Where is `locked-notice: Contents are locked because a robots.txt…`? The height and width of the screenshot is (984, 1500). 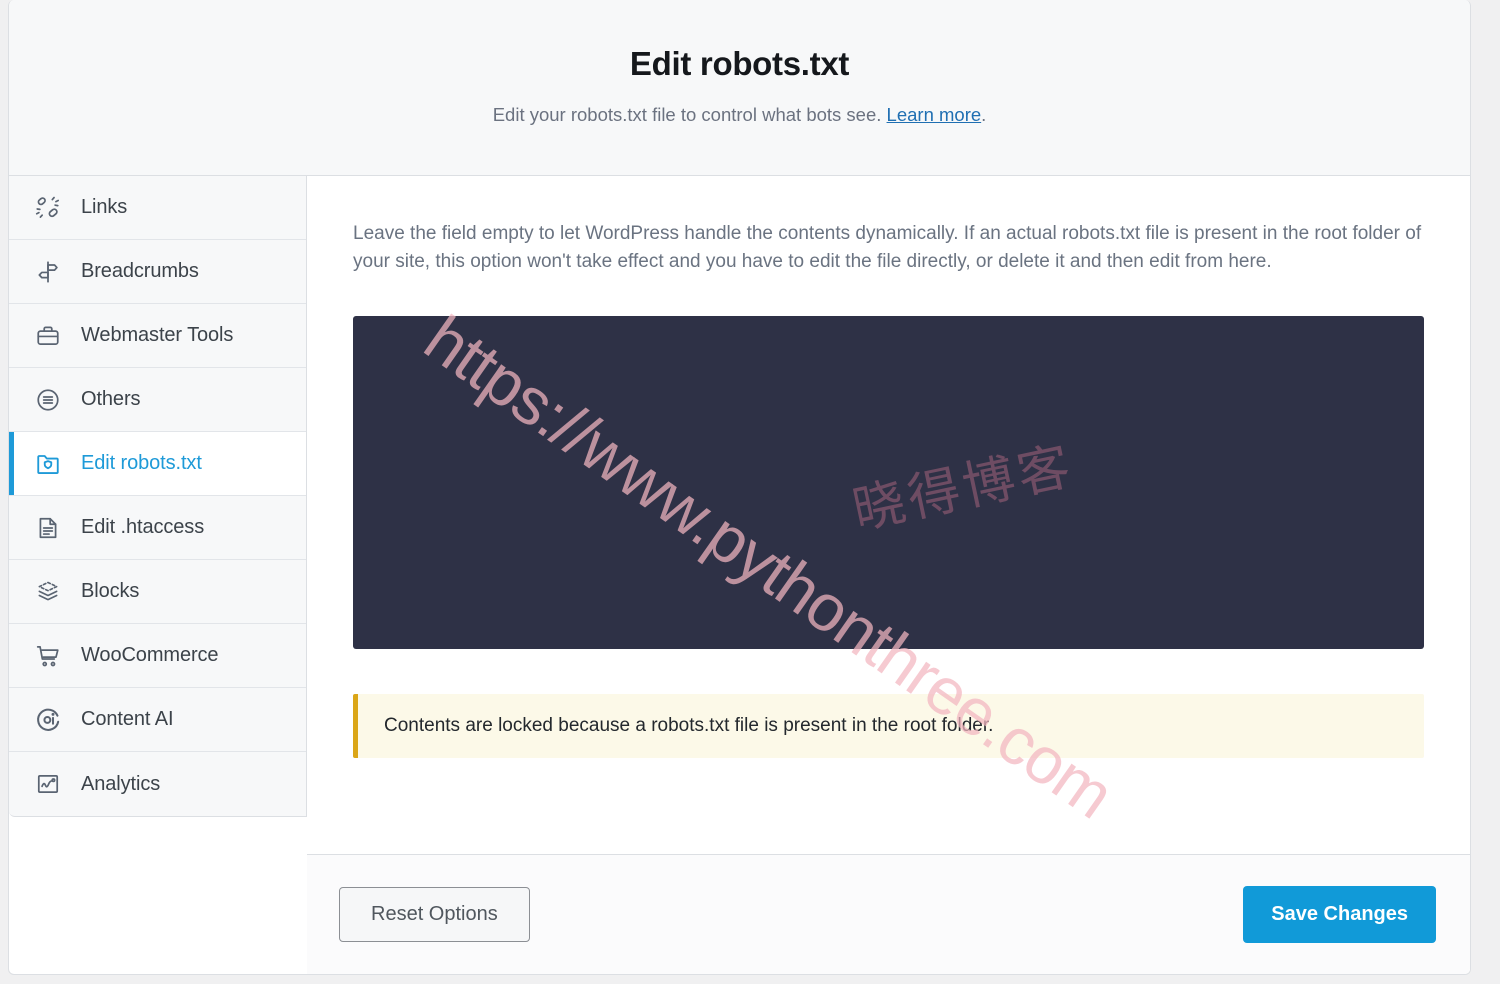 locked-notice: Contents are locked because a robots.txt… is located at coordinates (888, 726).